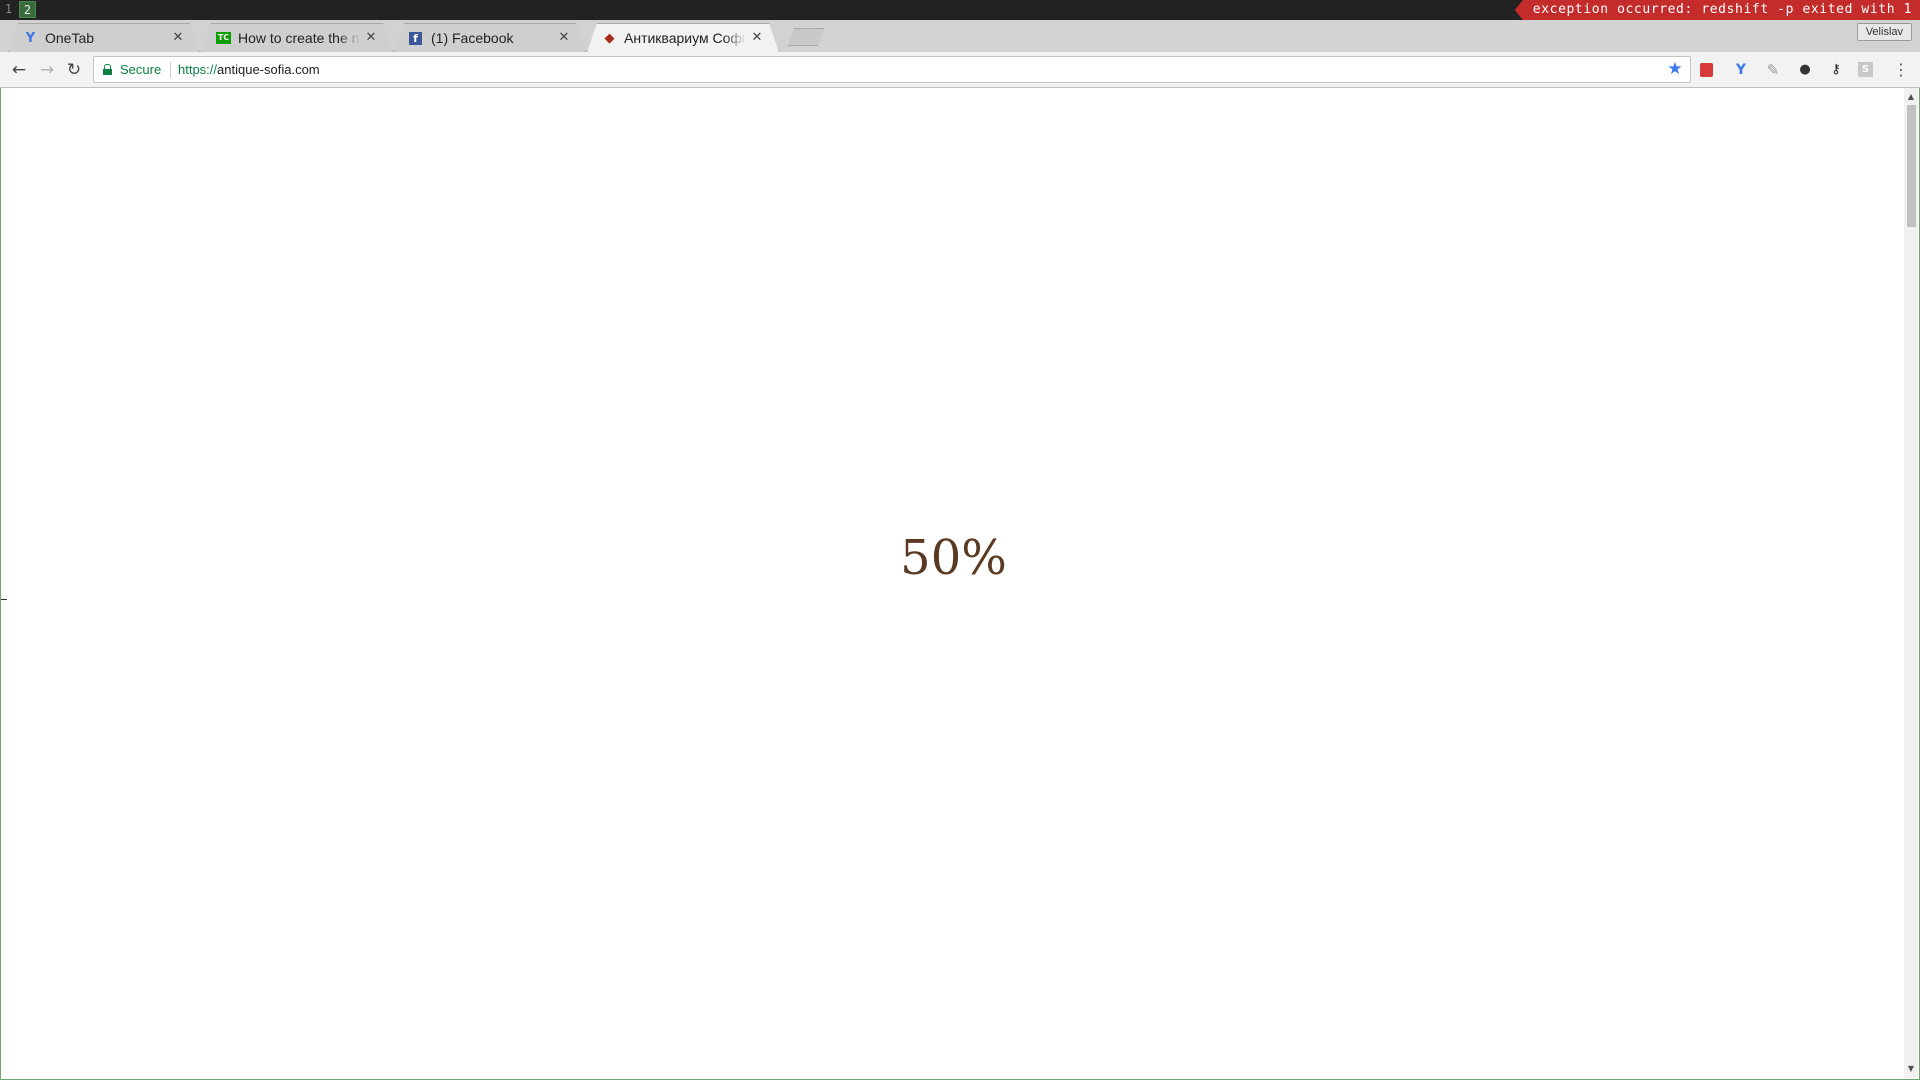 The height and width of the screenshot is (1080, 1920). Describe the element at coordinates (198, 69) in the screenshot. I see `url-scheme: https://` at that location.